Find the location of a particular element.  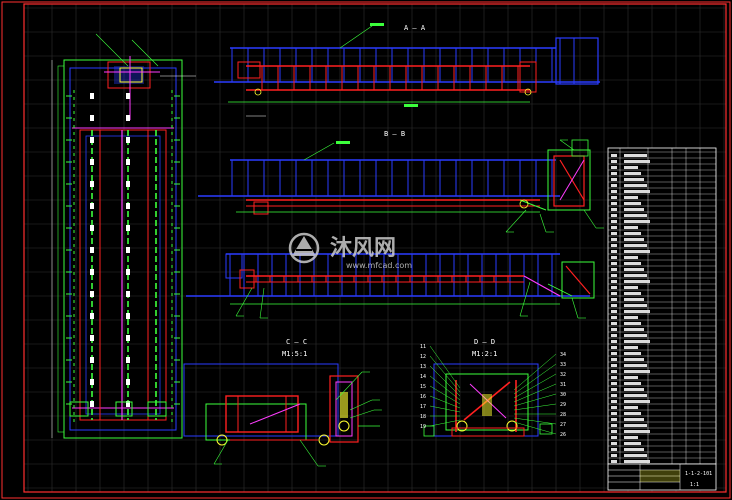

callout-number: 33 is located at coordinates (563, 365).